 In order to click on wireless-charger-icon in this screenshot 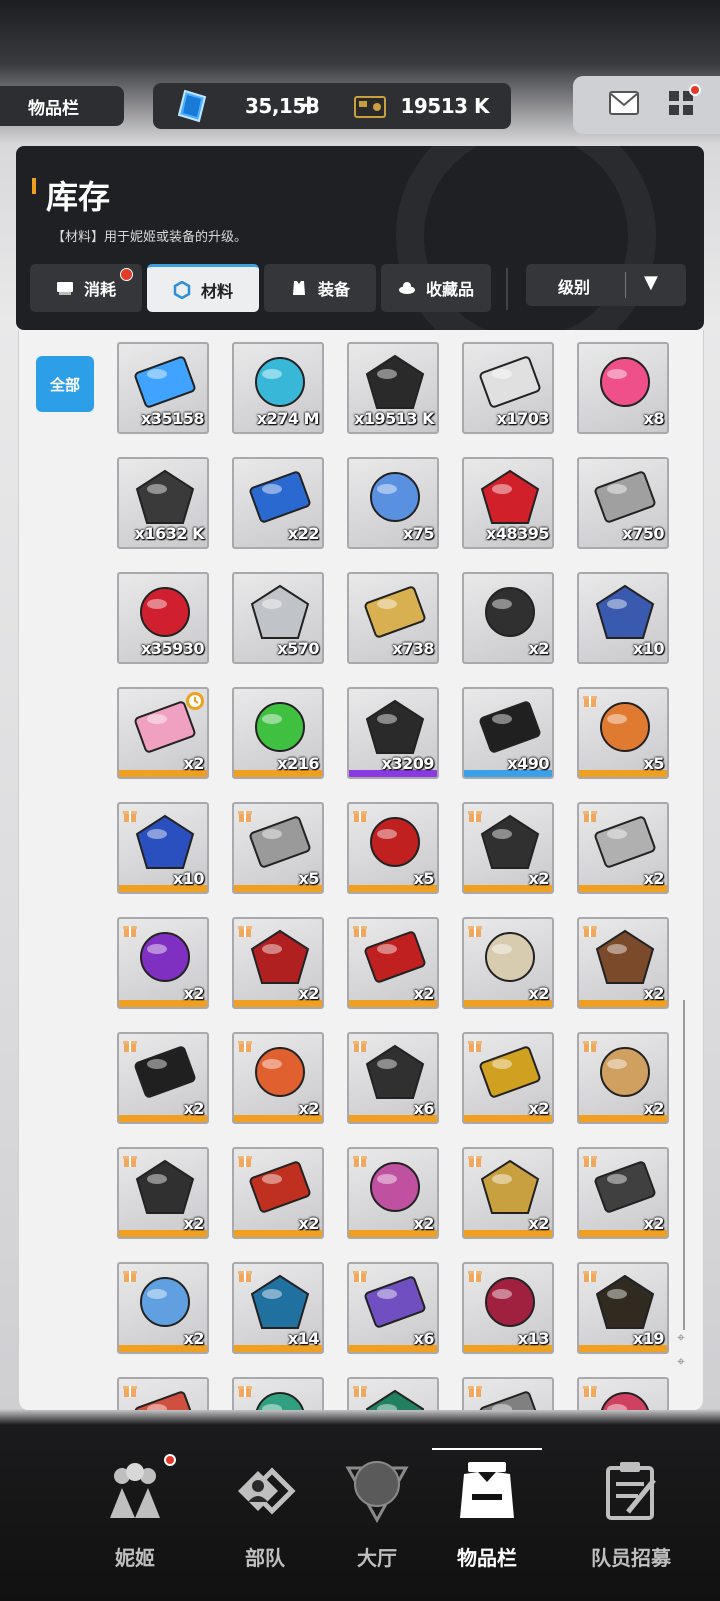, I will do `click(165, 957)`.